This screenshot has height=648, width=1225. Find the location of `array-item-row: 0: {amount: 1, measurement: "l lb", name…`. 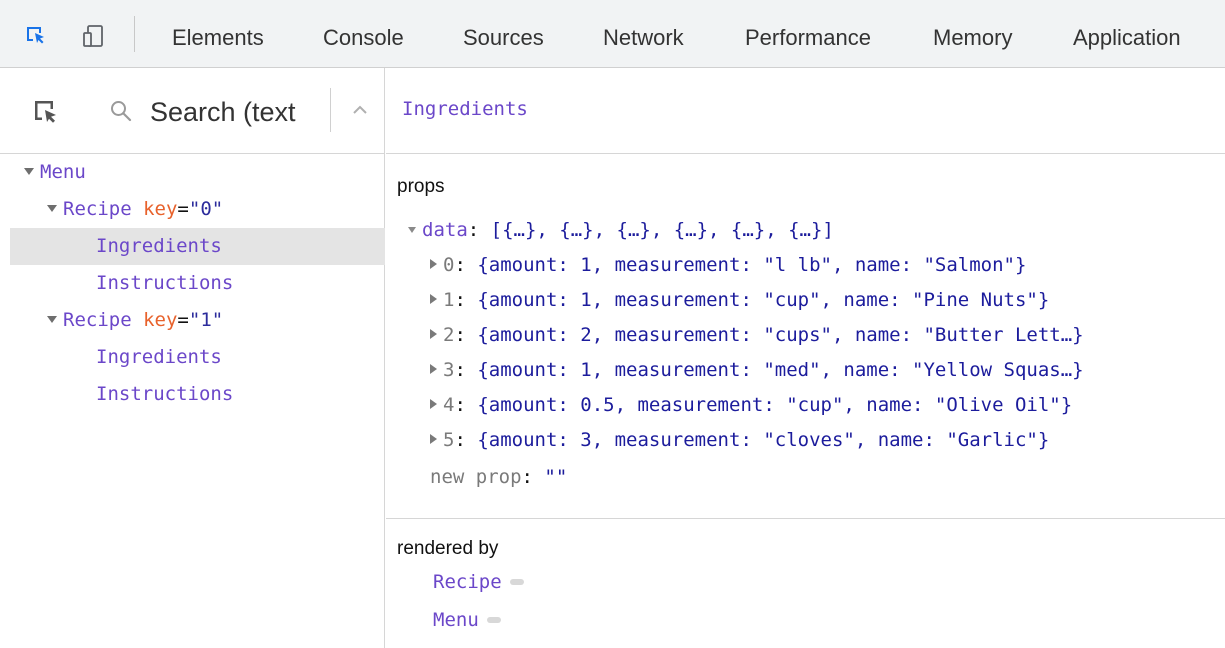

array-item-row: 0: {amount: 1, measurement: "l lb", name… is located at coordinates (728, 265).